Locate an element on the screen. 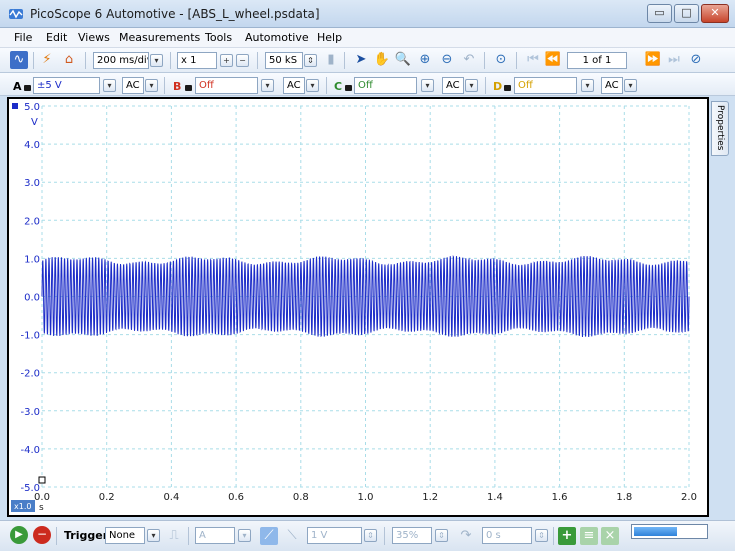 The width and height of the screenshot is (735, 551). menu-automotive: Automotive is located at coordinates (277, 37).